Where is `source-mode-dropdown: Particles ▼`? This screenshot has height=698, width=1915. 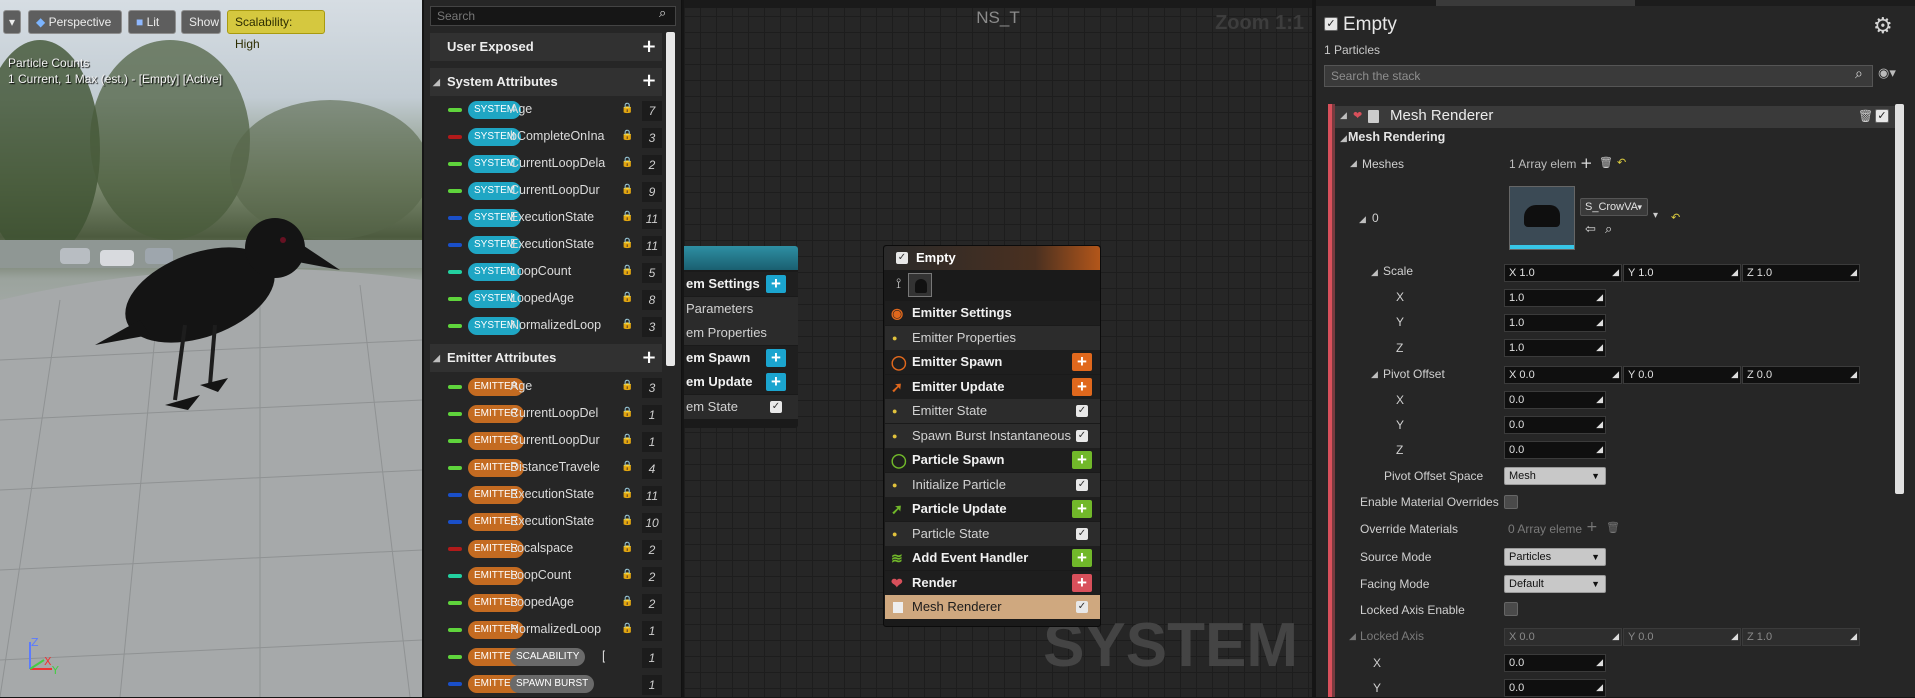 source-mode-dropdown: Particles ▼ is located at coordinates (1555, 557).